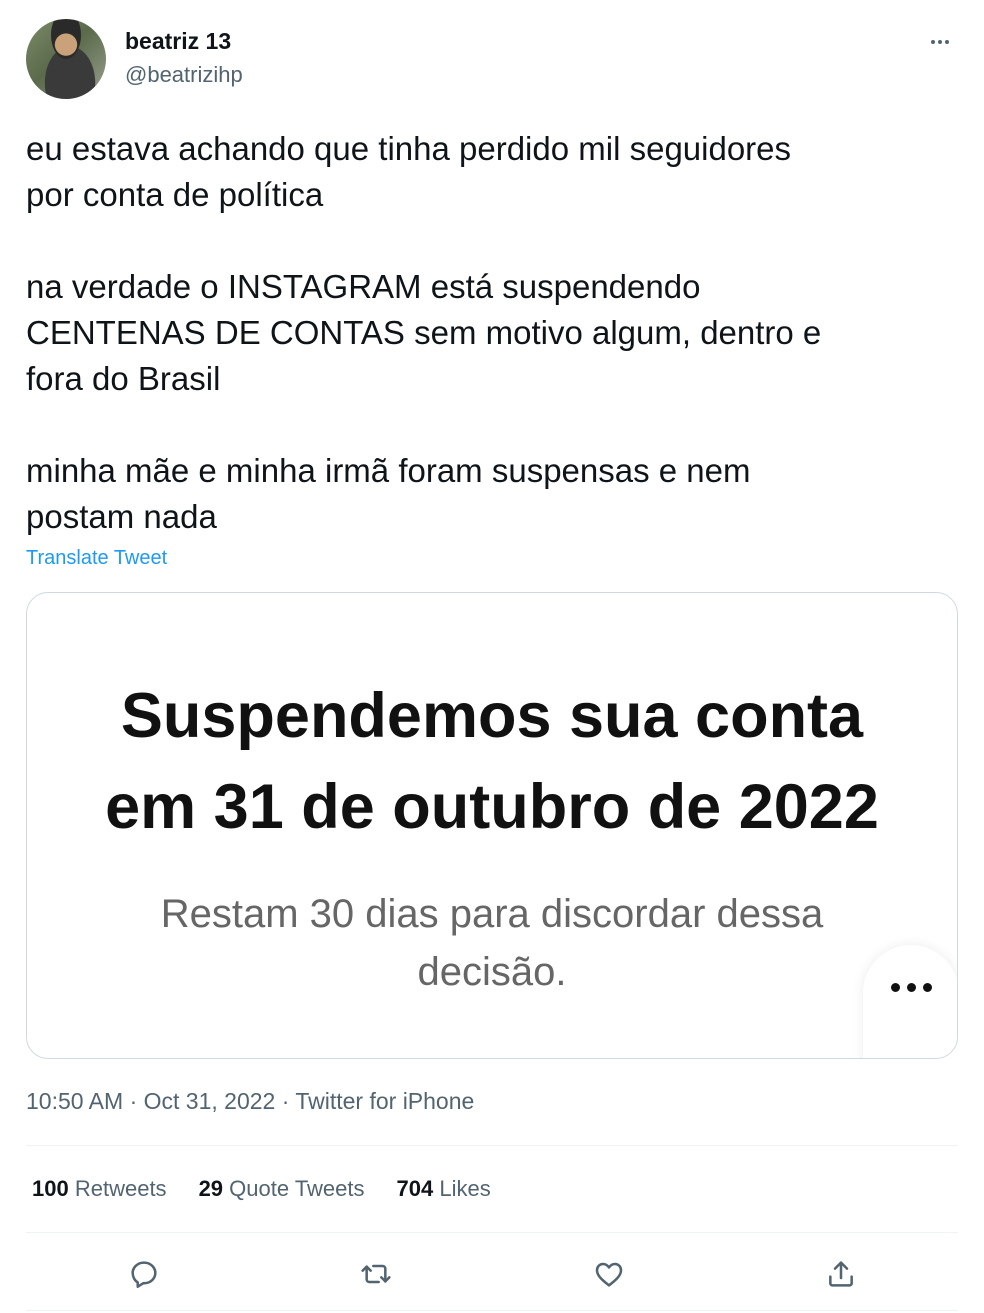  Describe the element at coordinates (465, 1188) in the screenshot. I see `likes-label: Likes` at that location.